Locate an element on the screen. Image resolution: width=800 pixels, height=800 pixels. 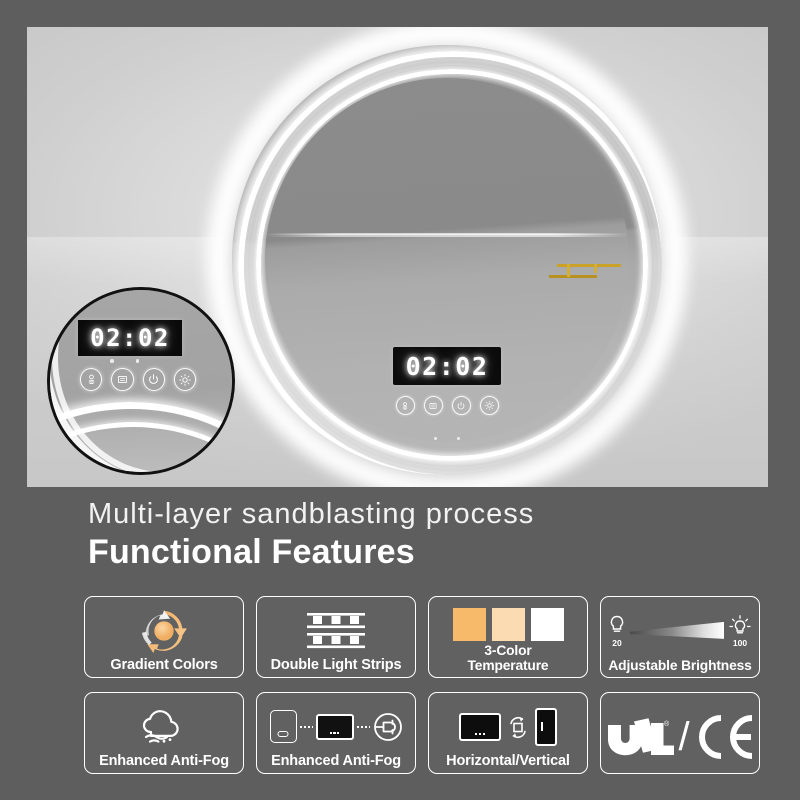
magnifier-content: 02:02 is located at coordinates (141, 381).